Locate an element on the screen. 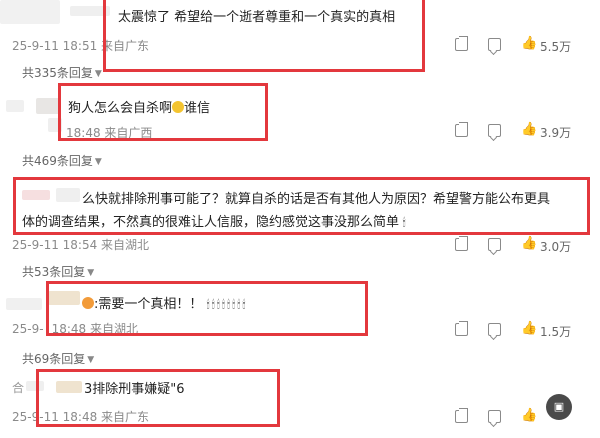 The image size is (600, 438). like-count: 3.9万 is located at coordinates (556, 133).